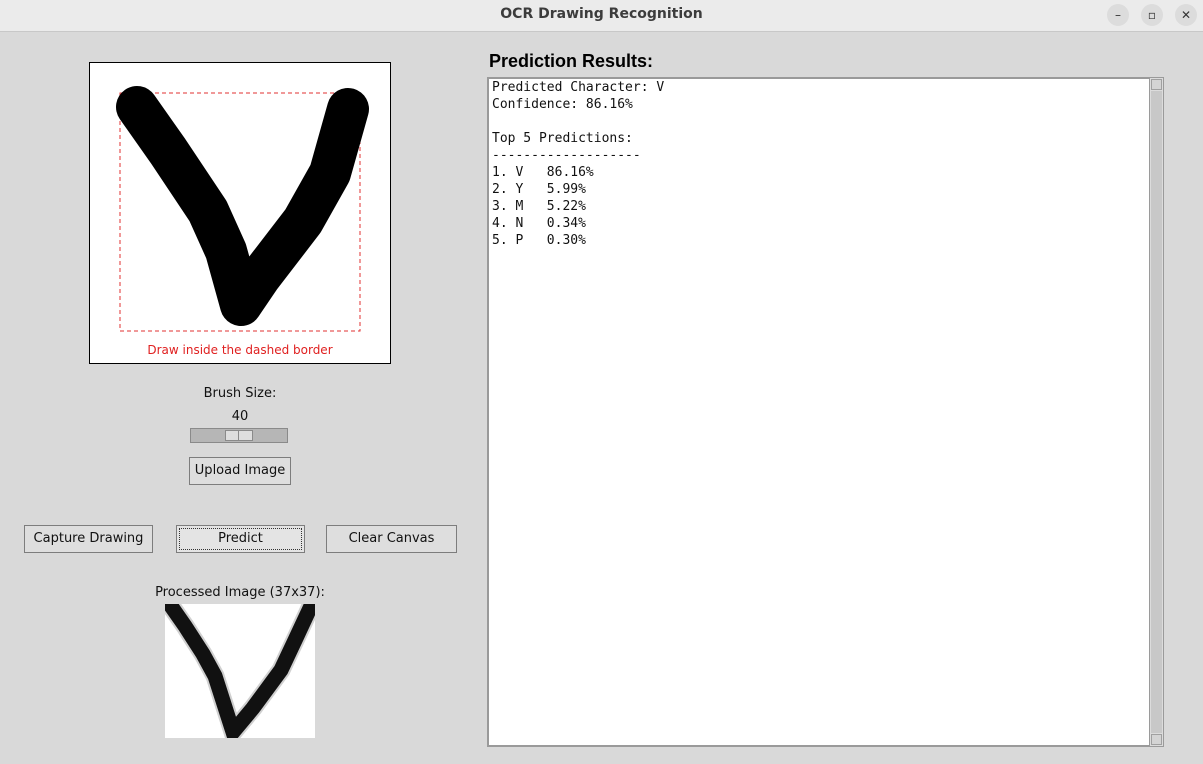 The height and width of the screenshot is (764, 1203). I want to click on scroll-down-icon, so click(1156, 739).